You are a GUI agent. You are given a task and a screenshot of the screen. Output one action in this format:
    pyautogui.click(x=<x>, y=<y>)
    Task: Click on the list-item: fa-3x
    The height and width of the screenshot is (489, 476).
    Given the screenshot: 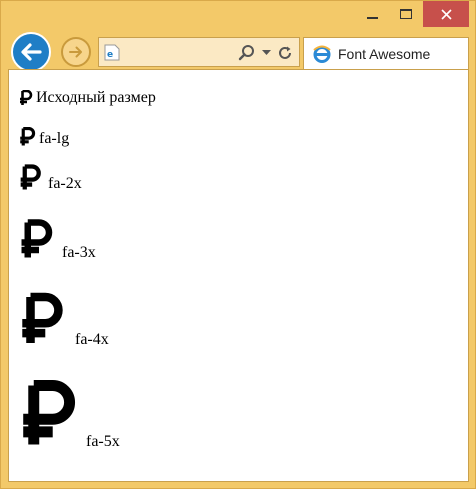 What is the action you would take?
    pyautogui.click(x=57, y=240)
    